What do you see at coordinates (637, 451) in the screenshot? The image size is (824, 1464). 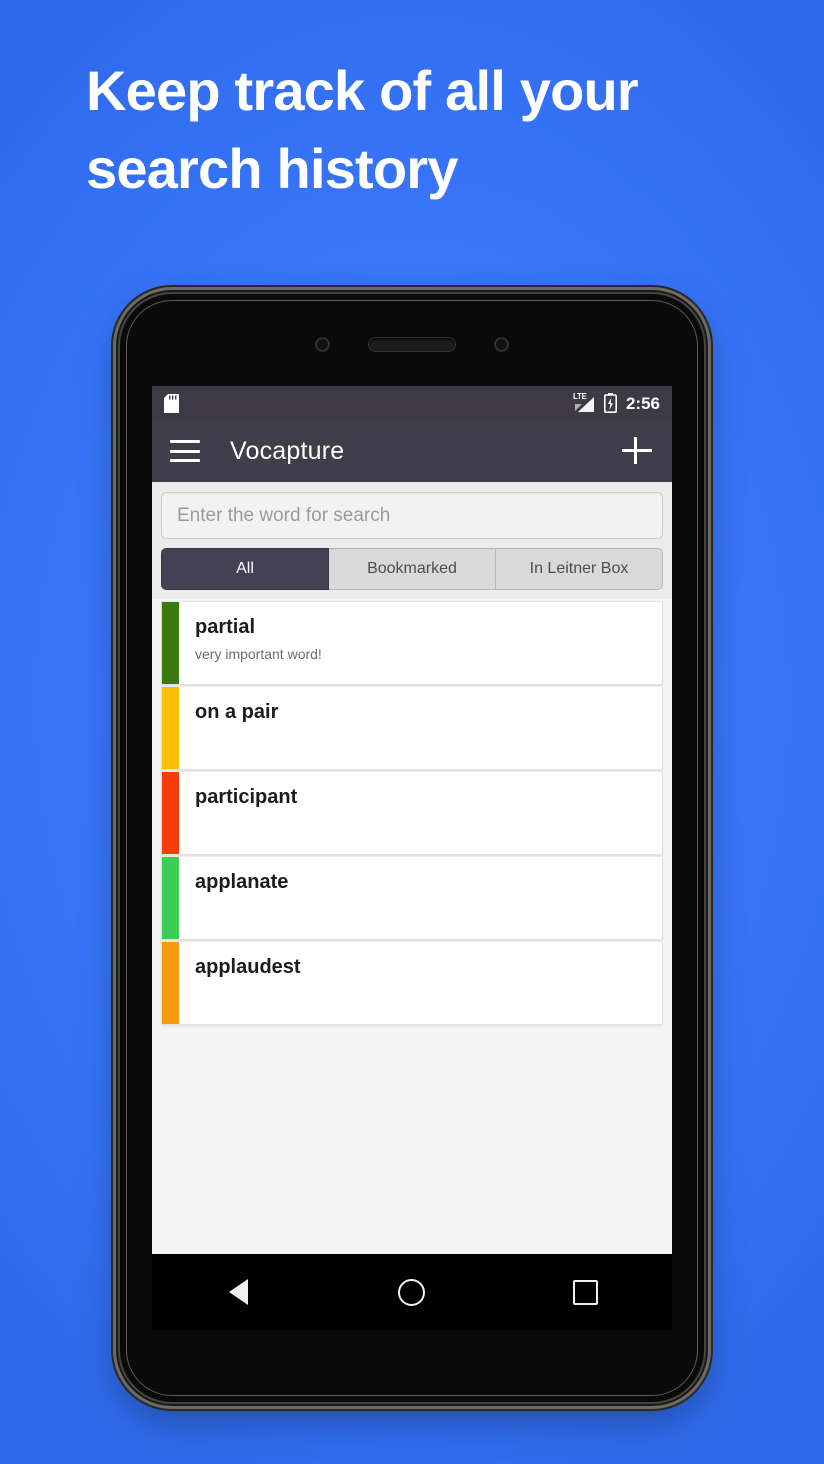 I see `plus-icon` at bounding box center [637, 451].